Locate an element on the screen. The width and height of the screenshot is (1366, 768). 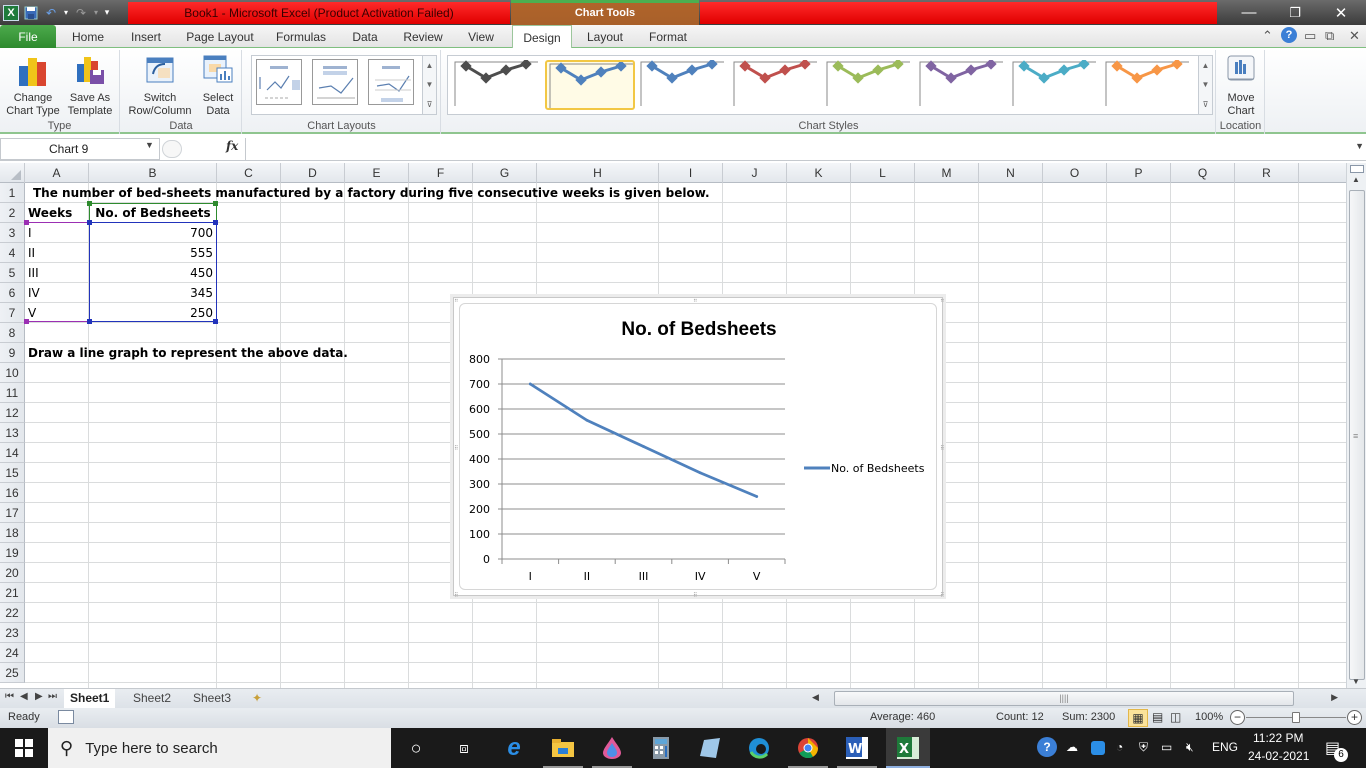
customize-qat-icon: ▾ is located at coordinates (107, 13).